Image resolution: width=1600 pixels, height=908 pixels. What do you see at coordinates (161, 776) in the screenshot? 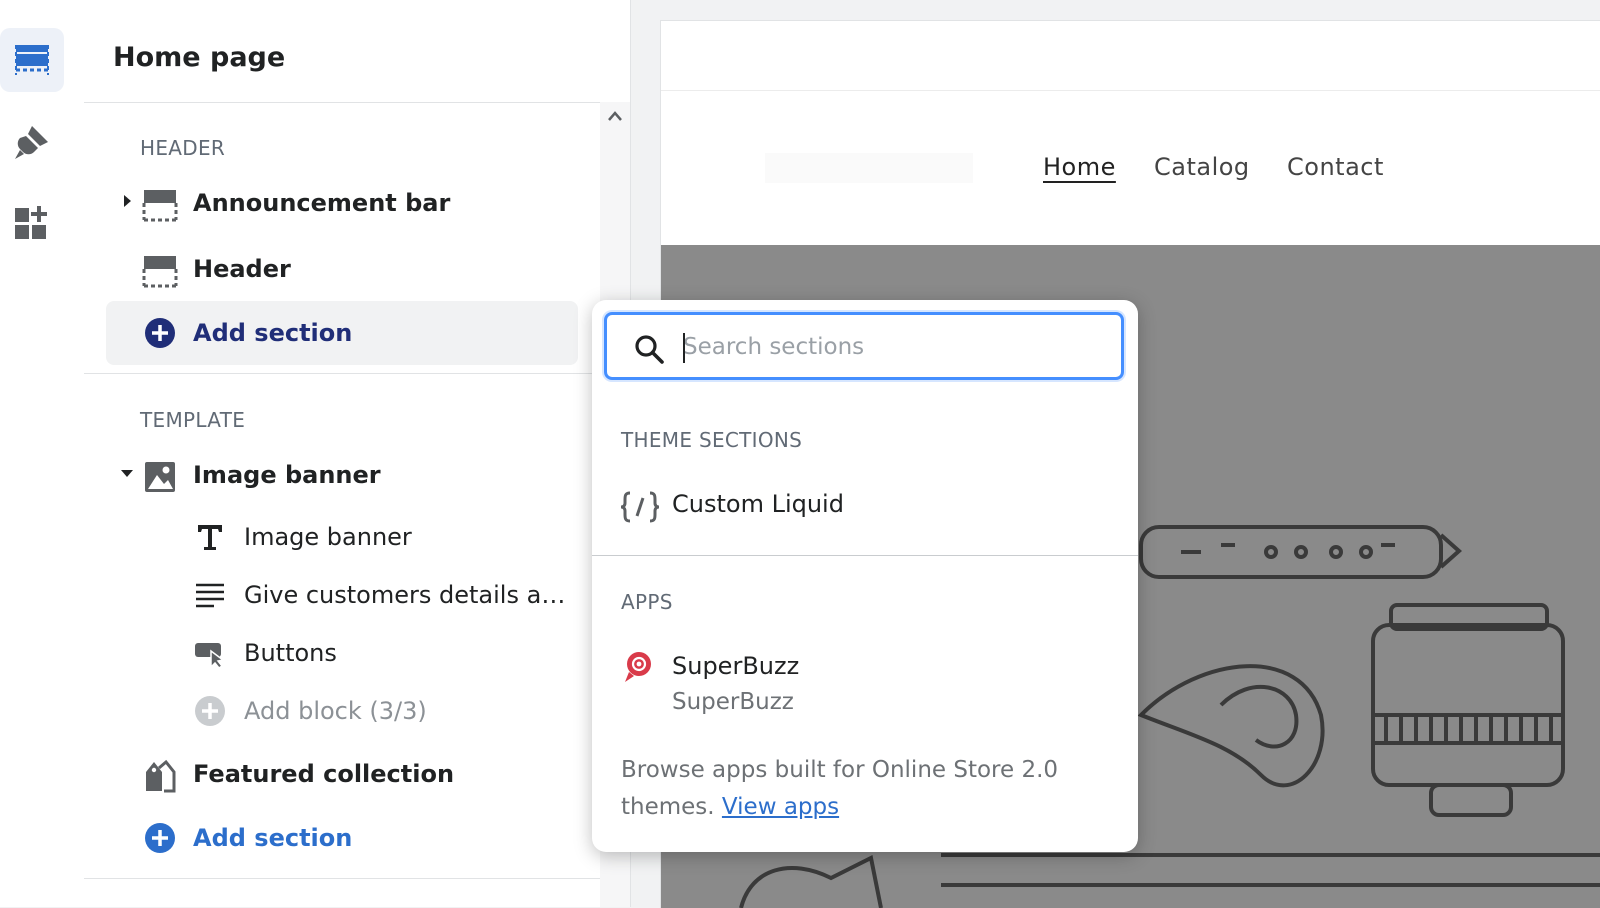
I see `collection-icon` at bounding box center [161, 776].